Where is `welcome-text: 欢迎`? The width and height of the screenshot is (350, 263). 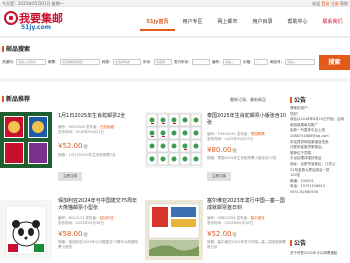
welcome-text: 欢迎 is located at coordinates (316, 3).